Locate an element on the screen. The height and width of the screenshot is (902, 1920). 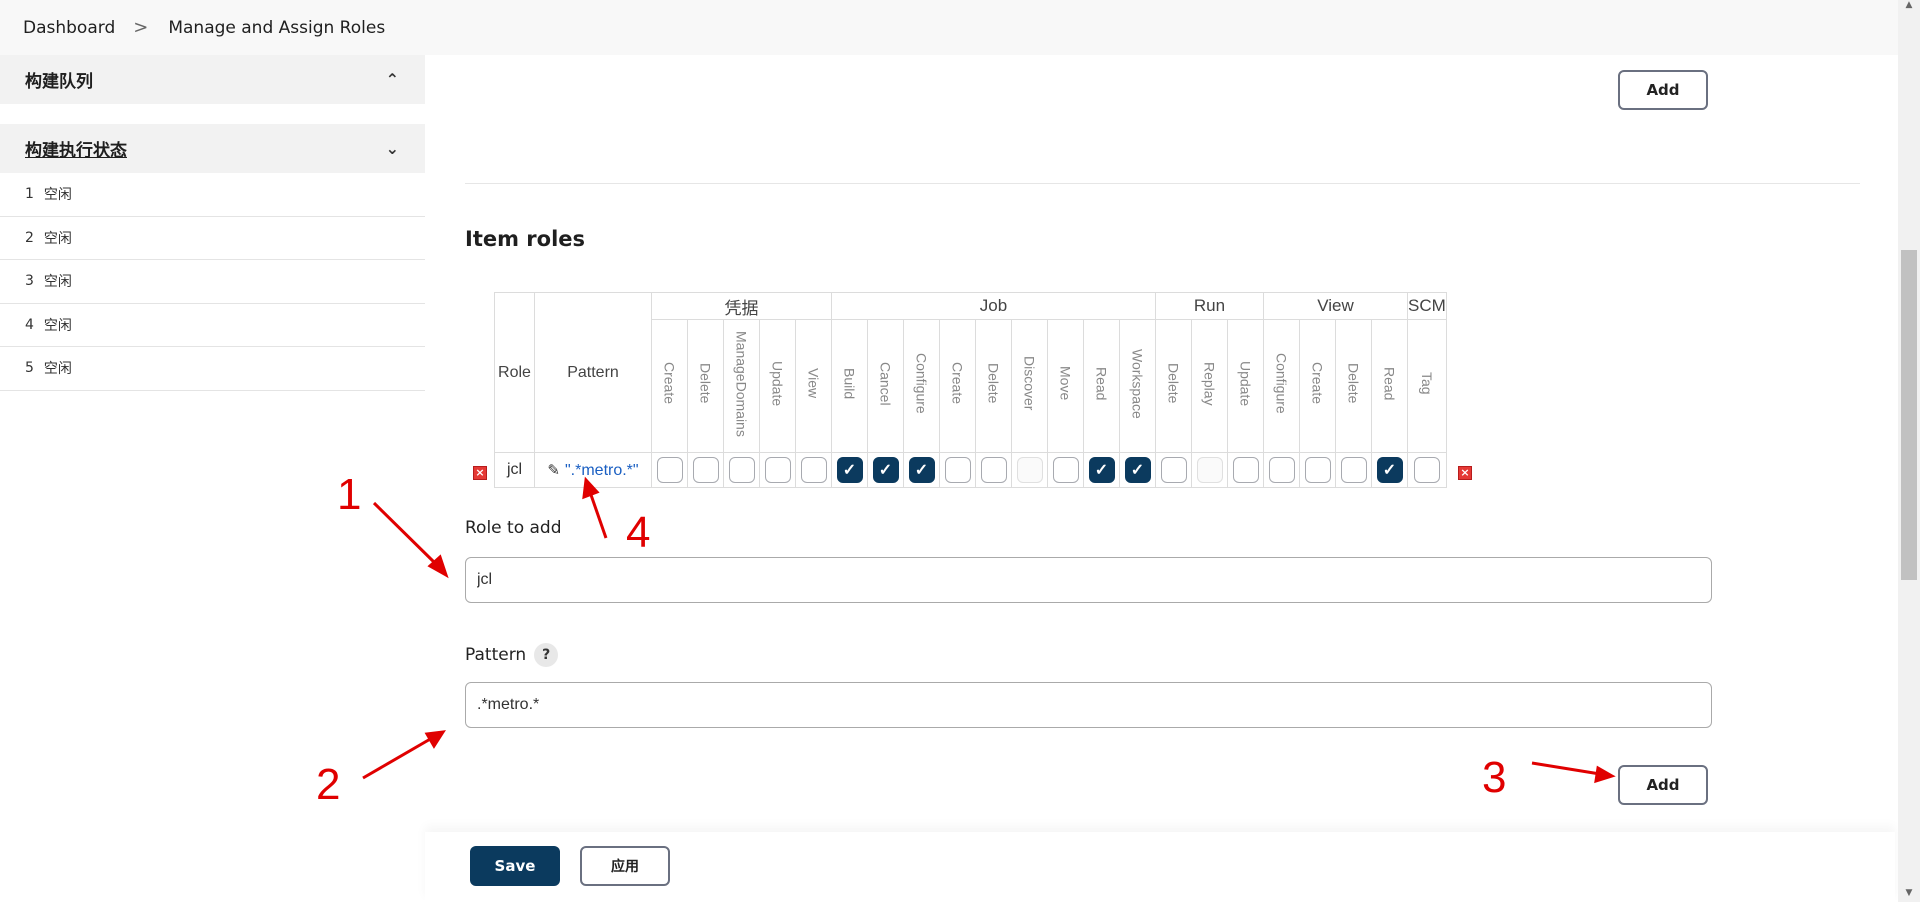
bottom-action-bar: Save 应用 is located at coordinates (1160, 867).